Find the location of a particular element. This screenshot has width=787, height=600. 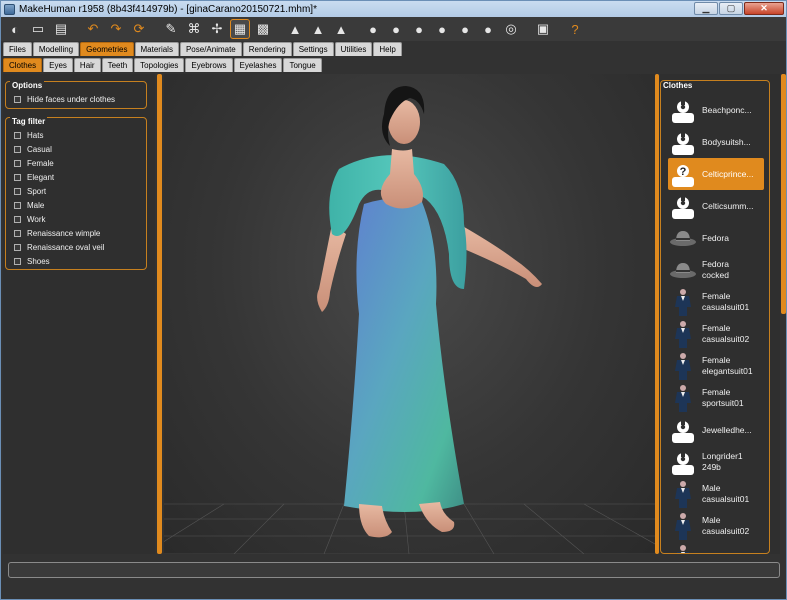

clothes-item: Female casualsuit02 is located at coordinates (716, 334).